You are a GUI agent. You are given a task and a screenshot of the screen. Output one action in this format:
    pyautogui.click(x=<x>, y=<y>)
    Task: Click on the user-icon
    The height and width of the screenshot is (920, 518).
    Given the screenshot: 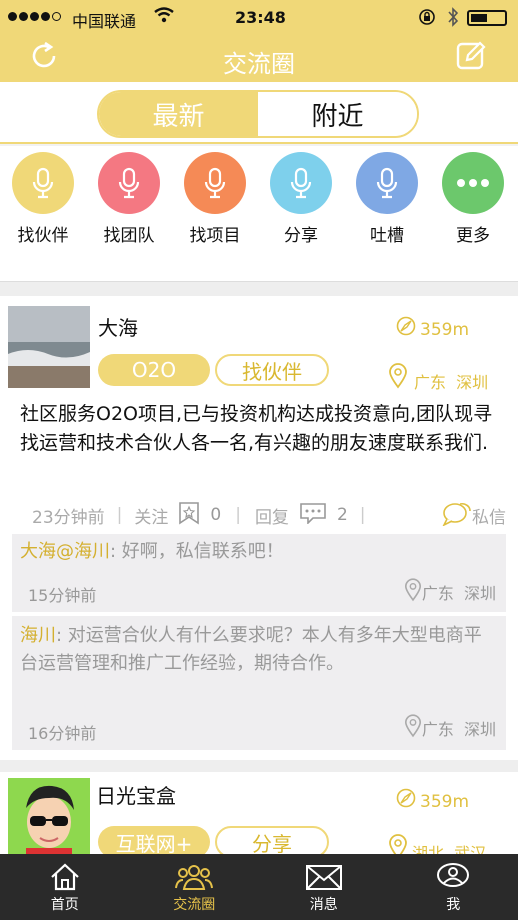 What is the action you would take?
    pyautogui.click(x=453, y=877)
    